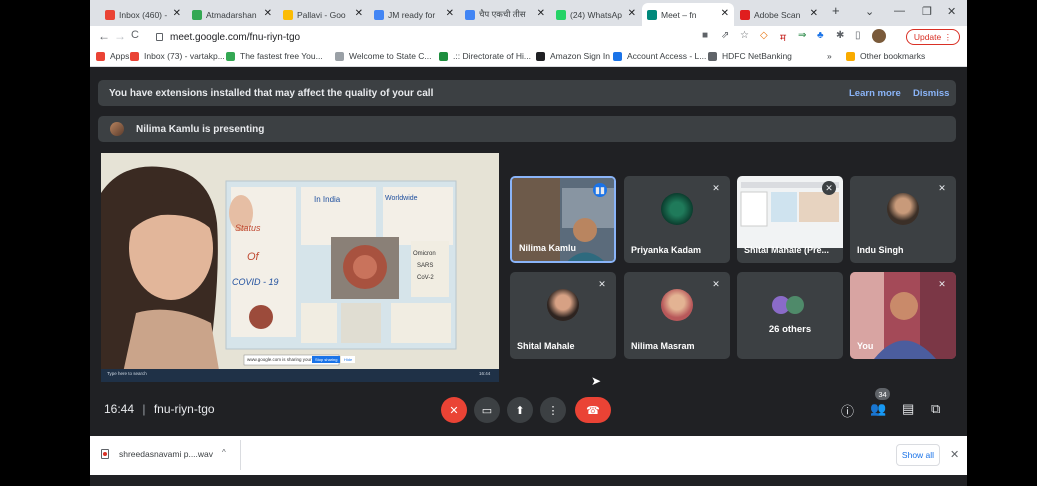 The image size is (1037, 486). What do you see at coordinates (502, 14) in the screenshot?
I see `tab-title: चैप एकची तीस` at bounding box center [502, 14].